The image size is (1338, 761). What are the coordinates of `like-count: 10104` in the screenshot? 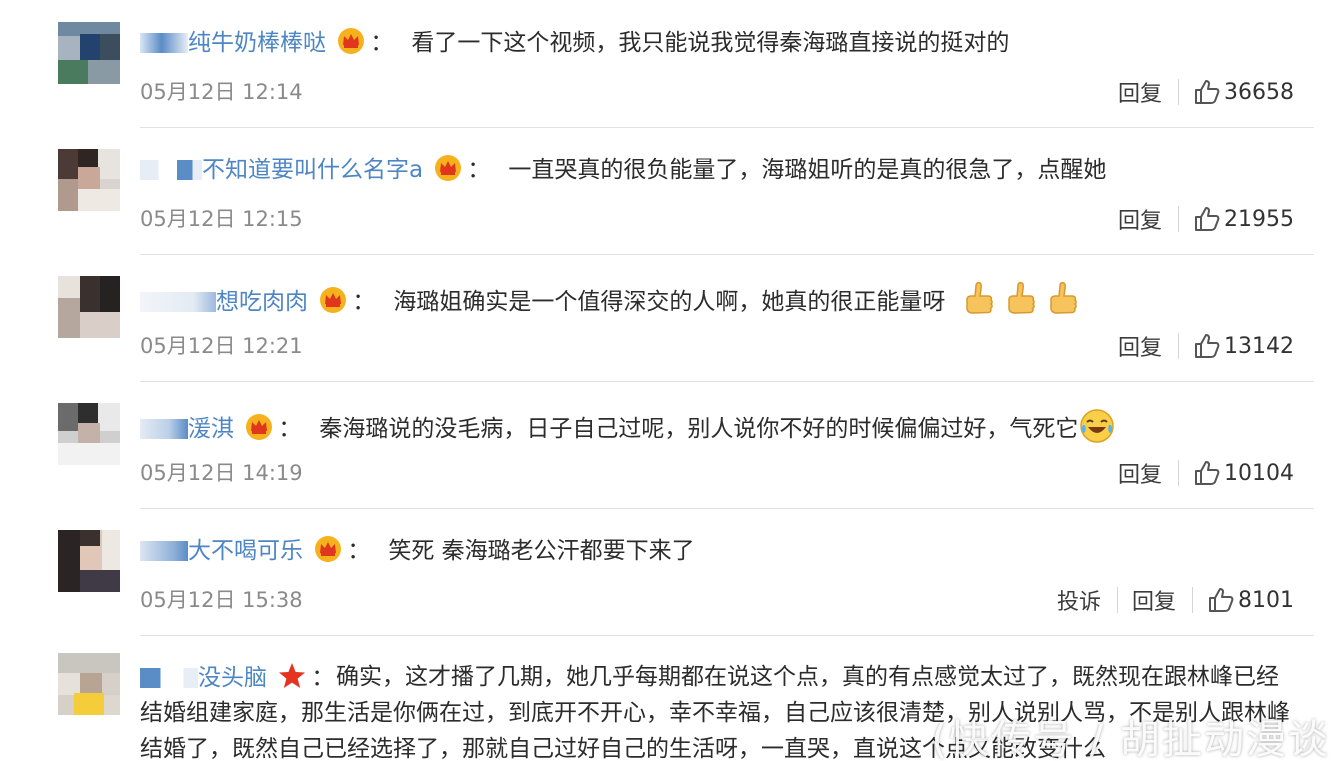 It's located at (1259, 473).